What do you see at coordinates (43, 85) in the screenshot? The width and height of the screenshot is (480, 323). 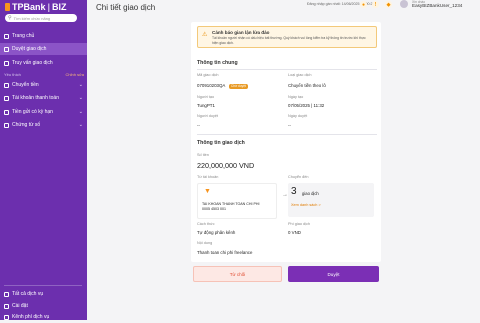 I see `sidebar-item-transfer: Chuyển tiền ⌄` at bounding box center [43, 85].